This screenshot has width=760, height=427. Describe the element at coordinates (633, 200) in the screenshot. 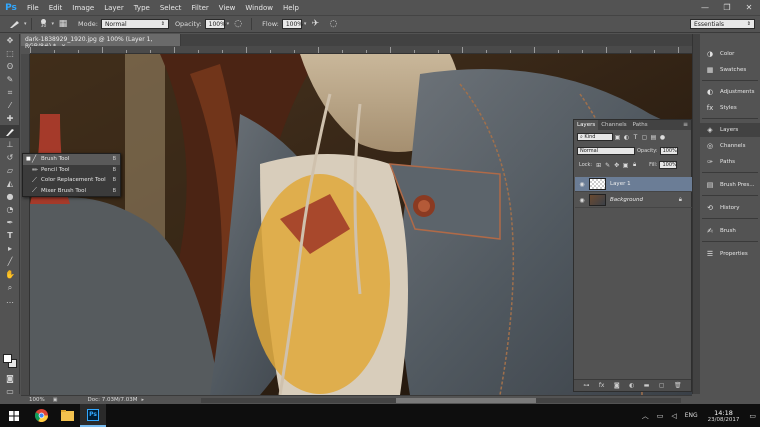

I see `layer-row-background: ◉ Background 🔒︎` at that location.